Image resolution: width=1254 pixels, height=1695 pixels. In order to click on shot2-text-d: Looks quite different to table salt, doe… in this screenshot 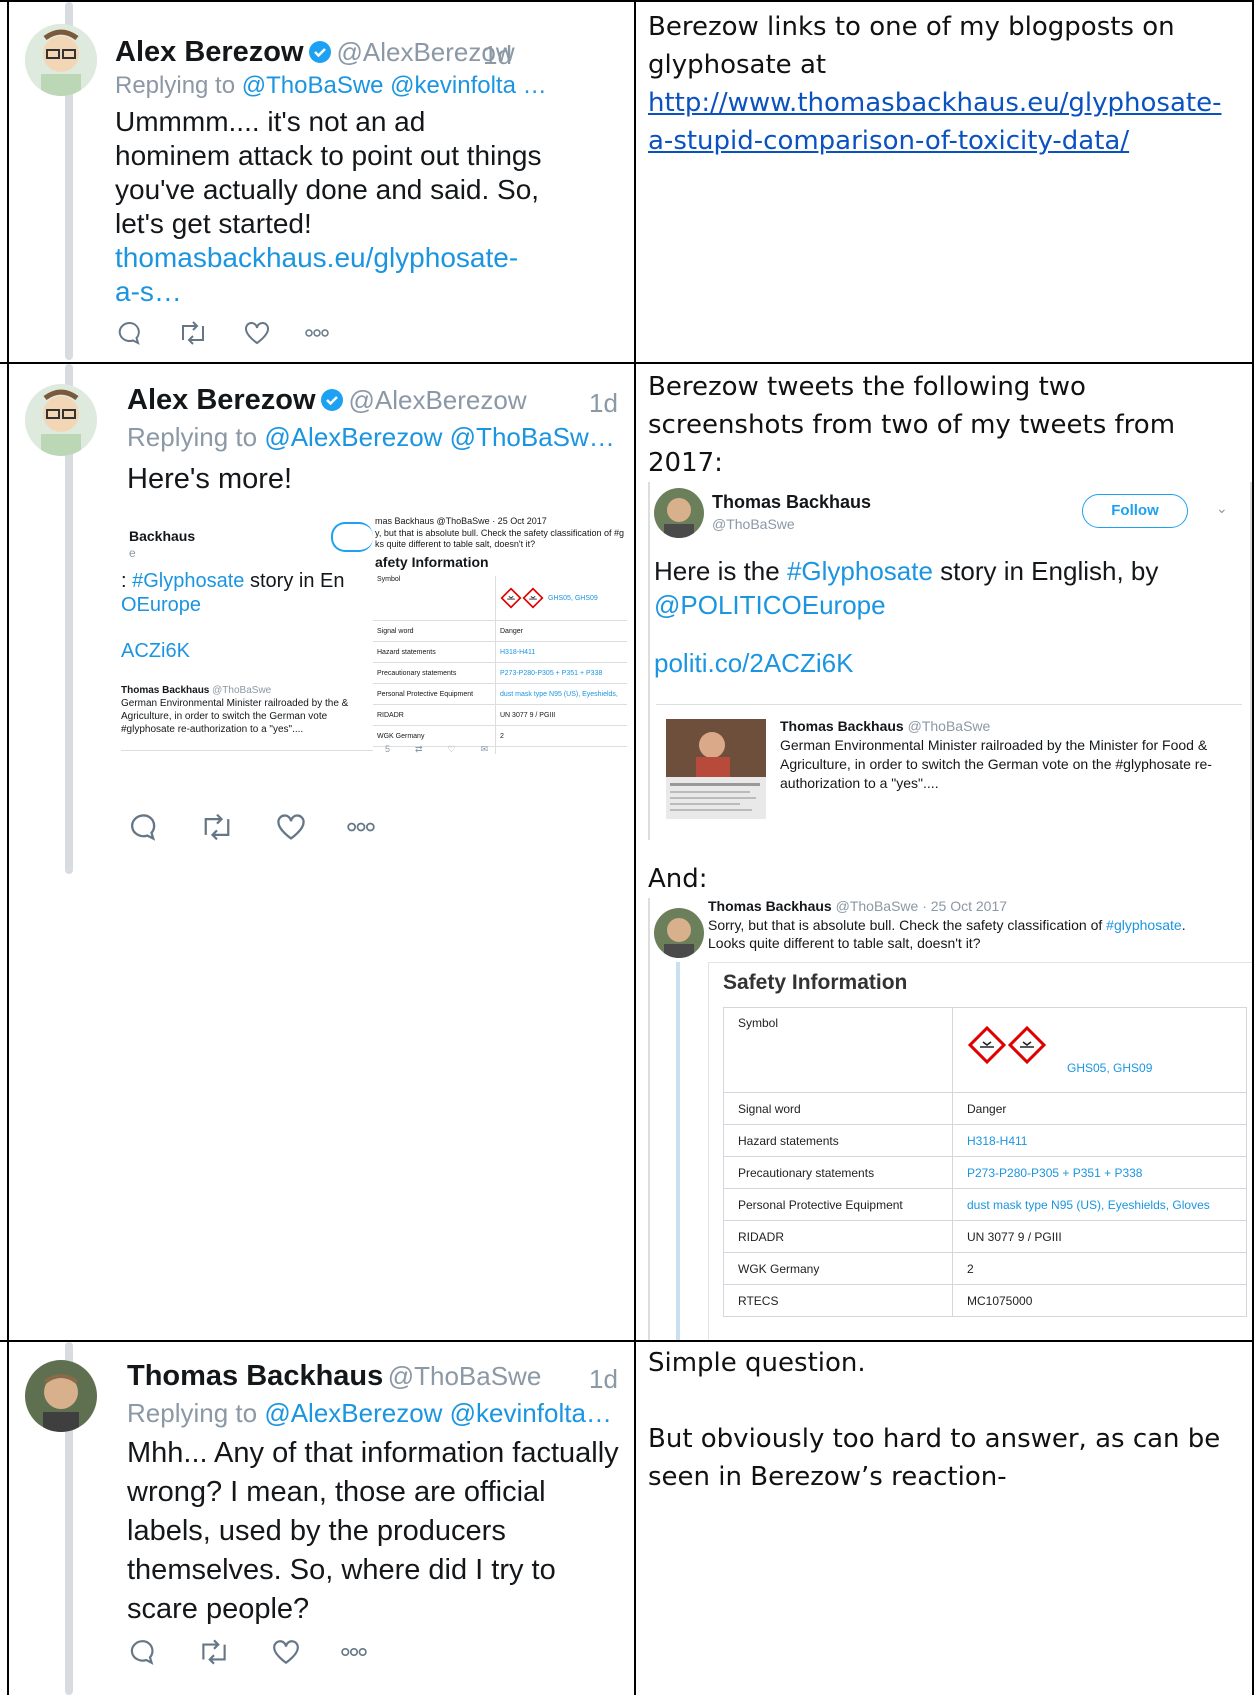, I will do `click(844, 943)`.